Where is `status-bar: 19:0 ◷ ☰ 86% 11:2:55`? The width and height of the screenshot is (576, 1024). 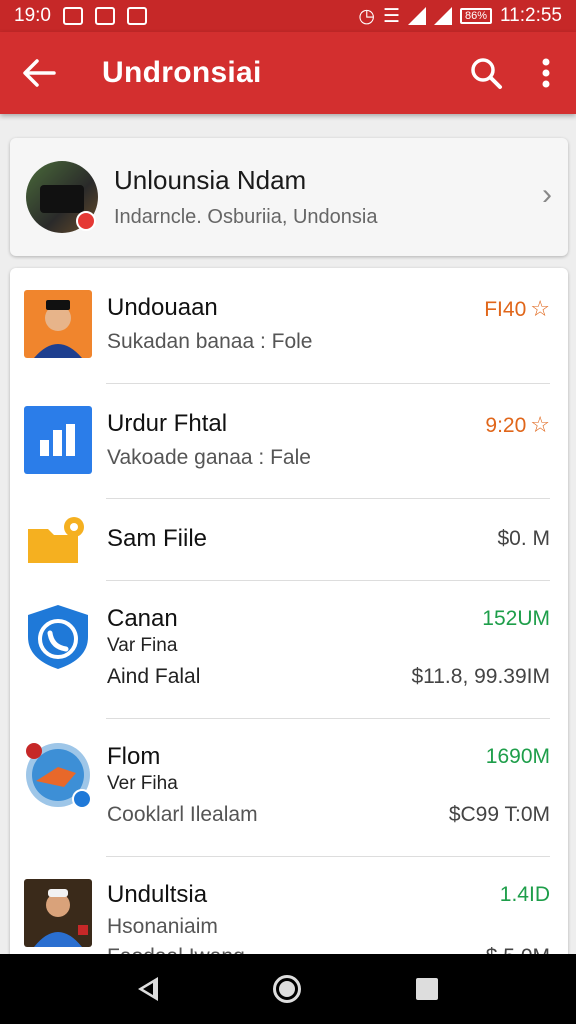
status-bar: 19:0 ◷ ☰ 86% 11:2:55 is located at coordinates (288, 16).